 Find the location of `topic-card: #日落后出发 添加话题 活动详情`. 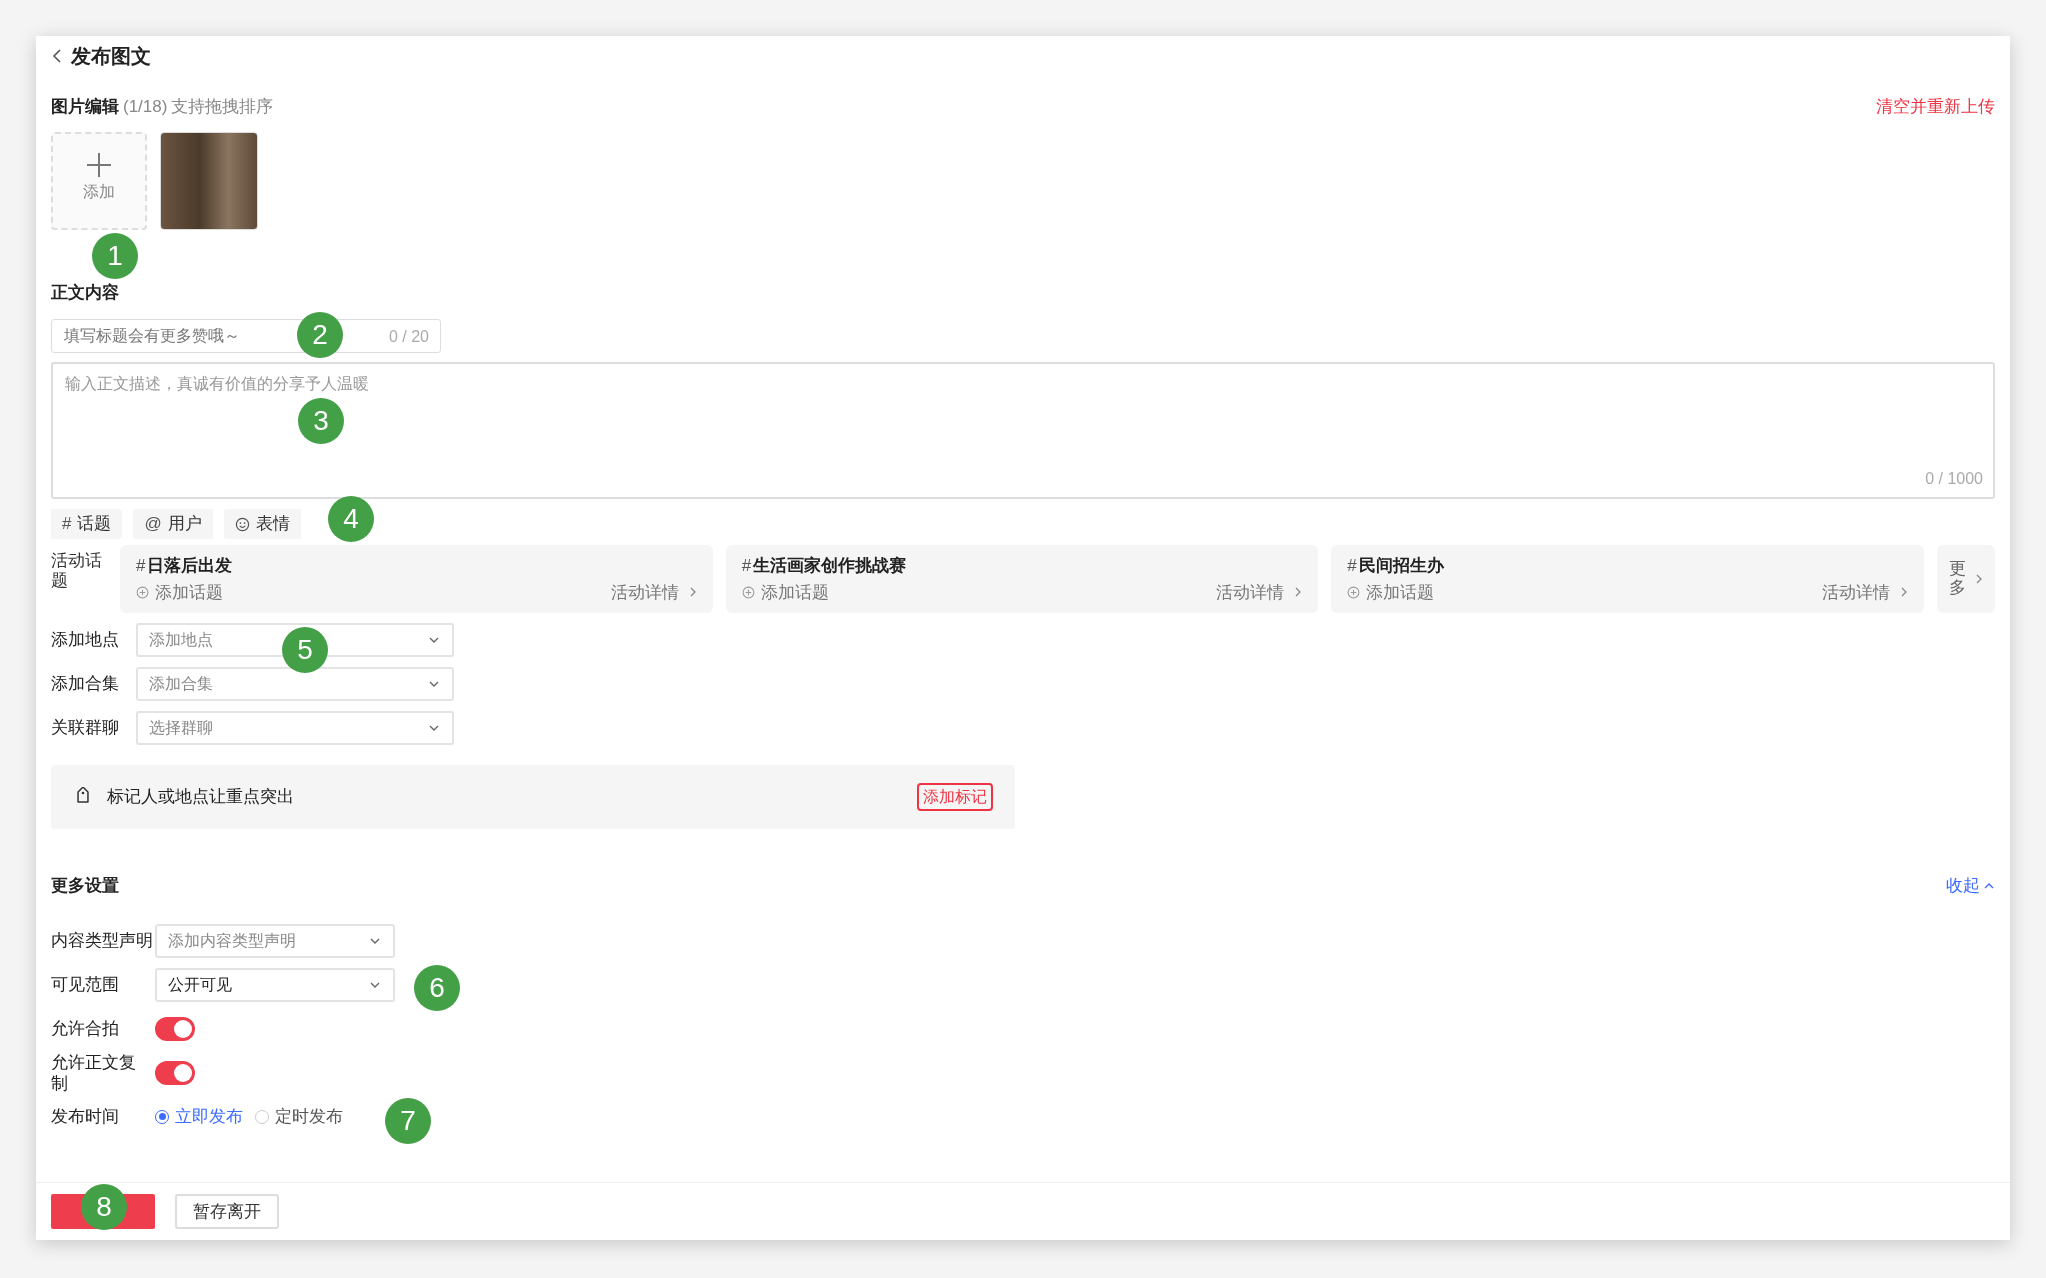

topic-card: #日落后出发 添加话题 活动详情 is located at coordinates (416, 579).